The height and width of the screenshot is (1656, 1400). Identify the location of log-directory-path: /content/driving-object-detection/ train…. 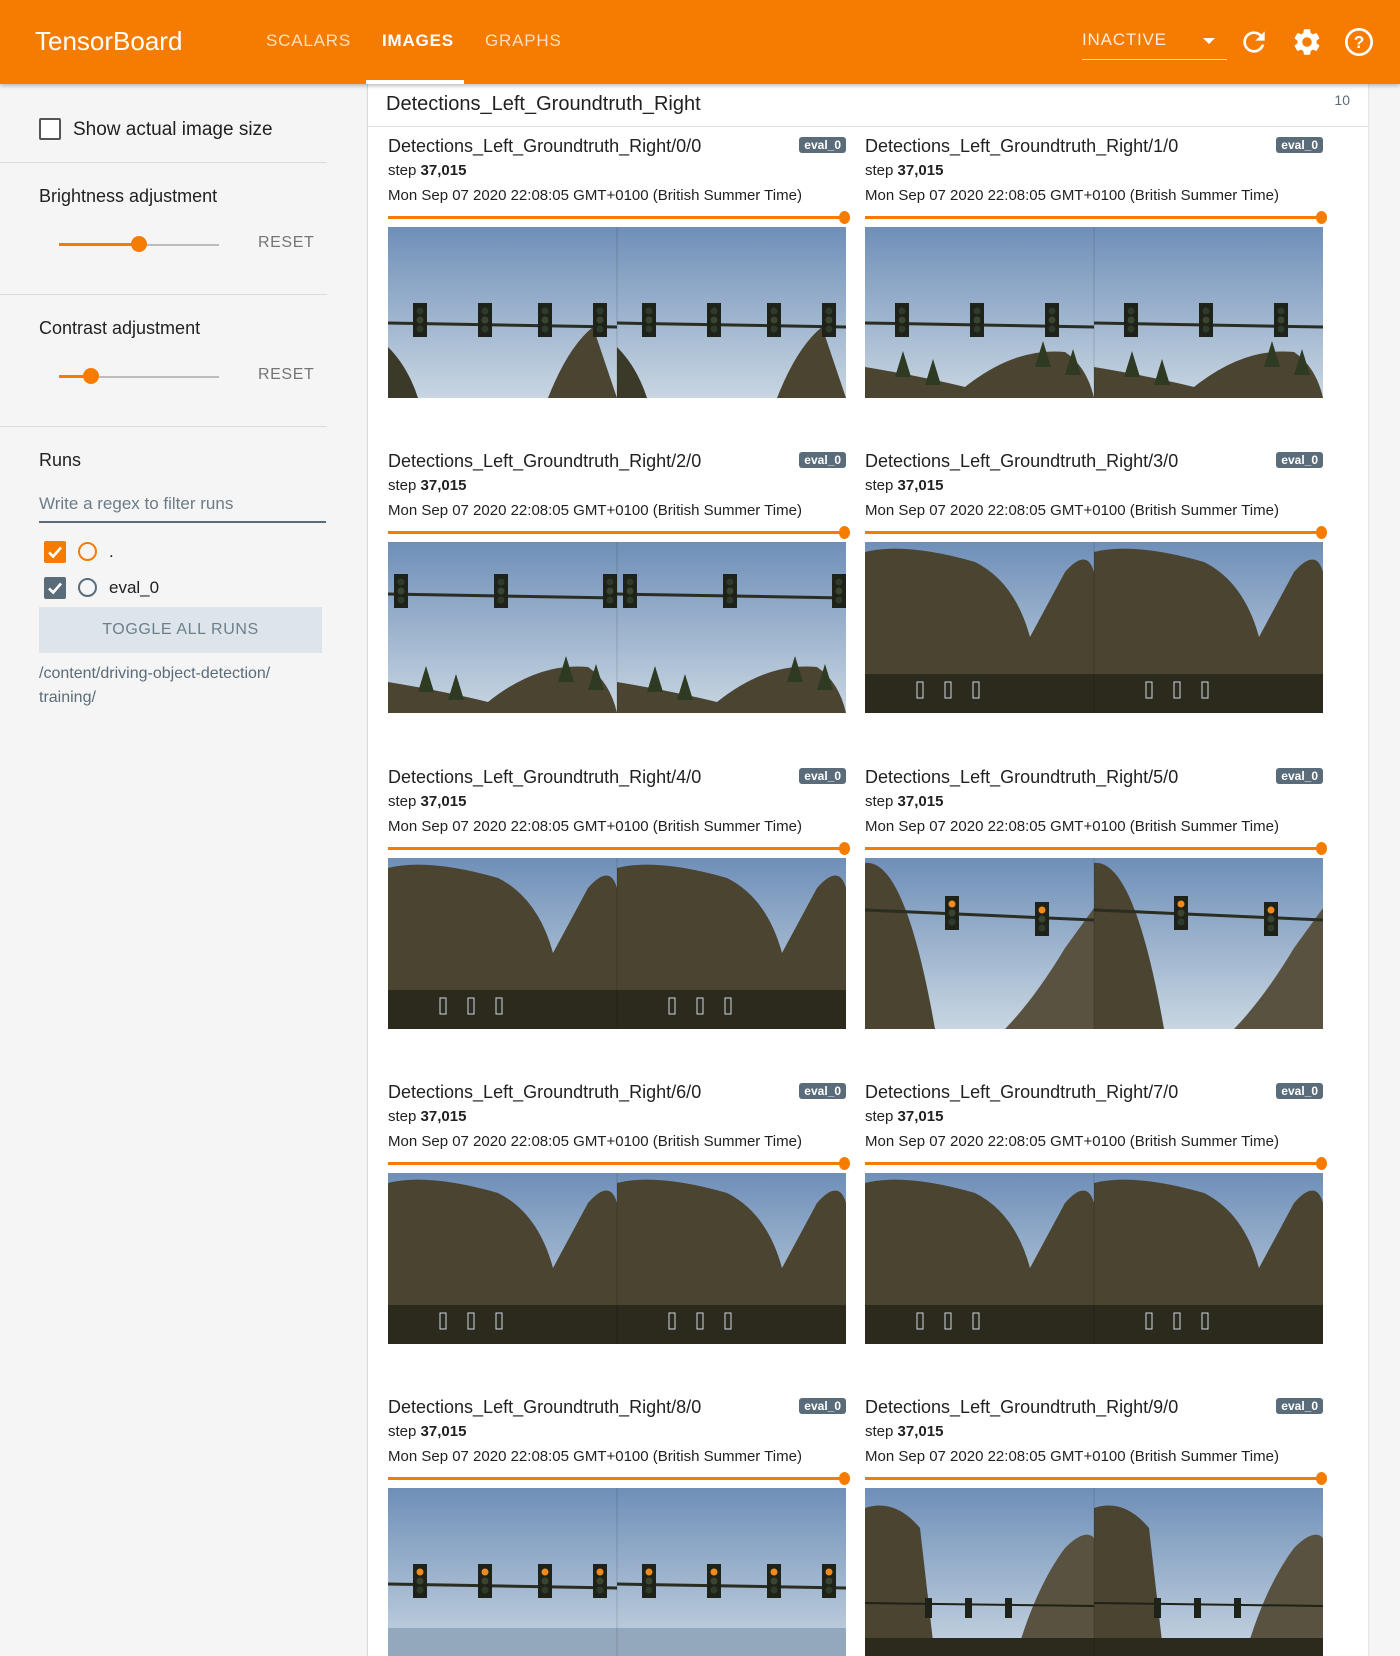
(184, 686).